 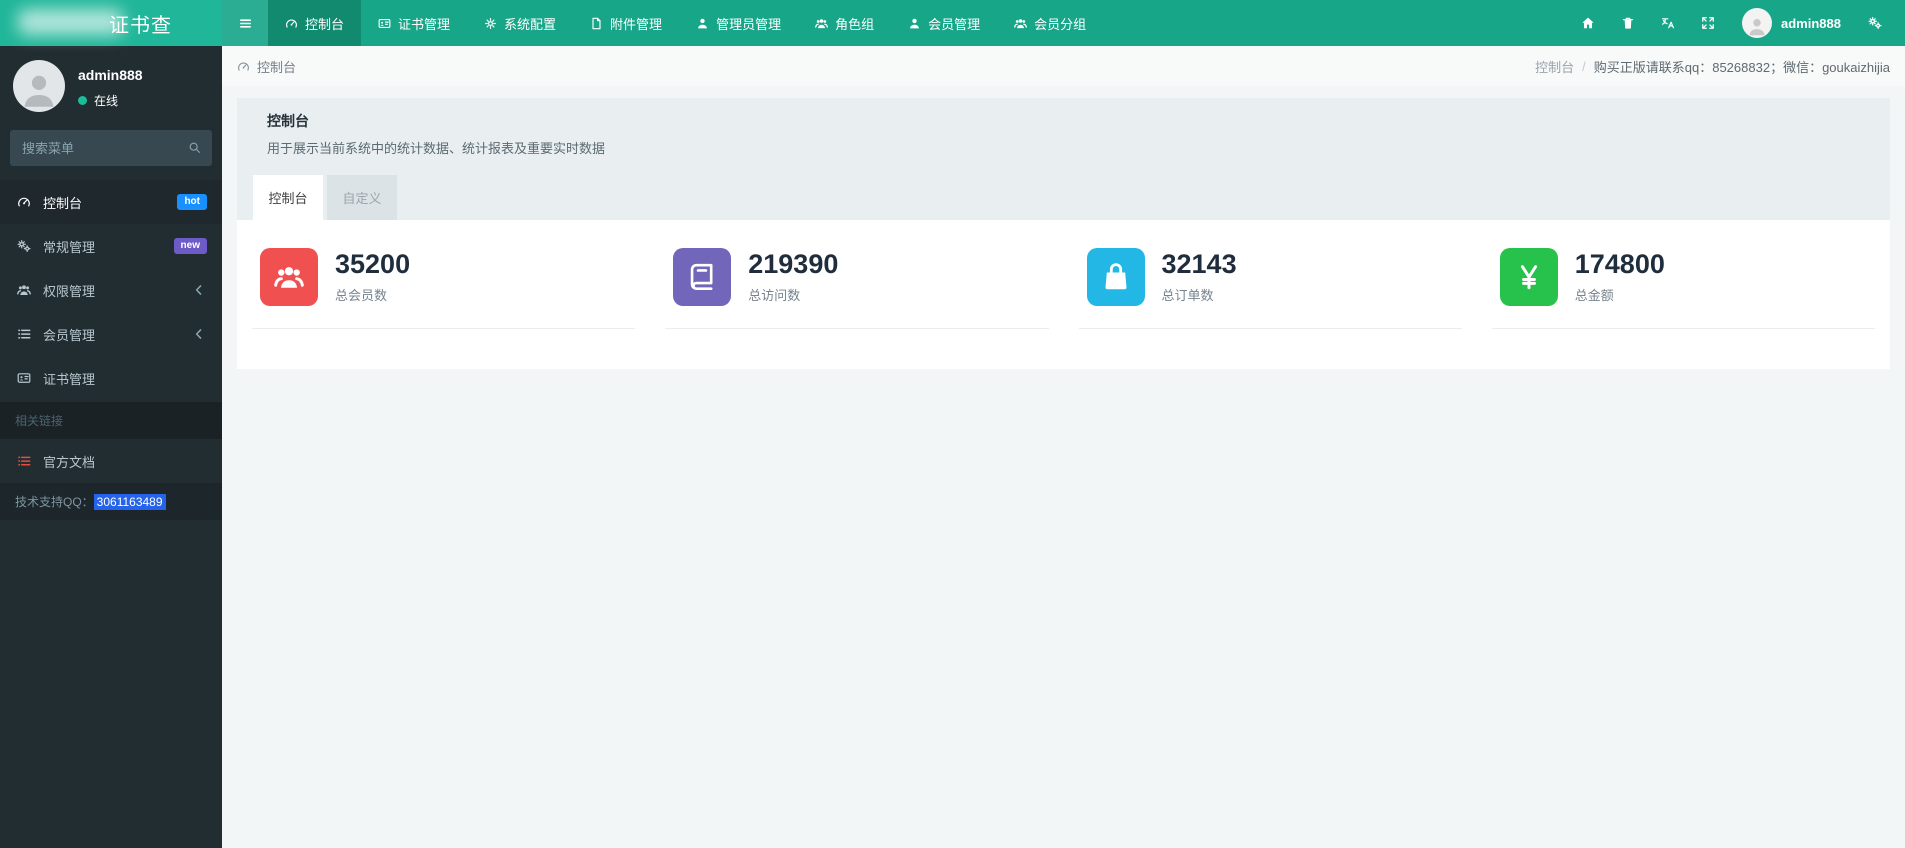 What do you see at coordinates (361, 295) in the screenshot?
I see `stat-label: 总会员数` at bounding box center [361, 295].